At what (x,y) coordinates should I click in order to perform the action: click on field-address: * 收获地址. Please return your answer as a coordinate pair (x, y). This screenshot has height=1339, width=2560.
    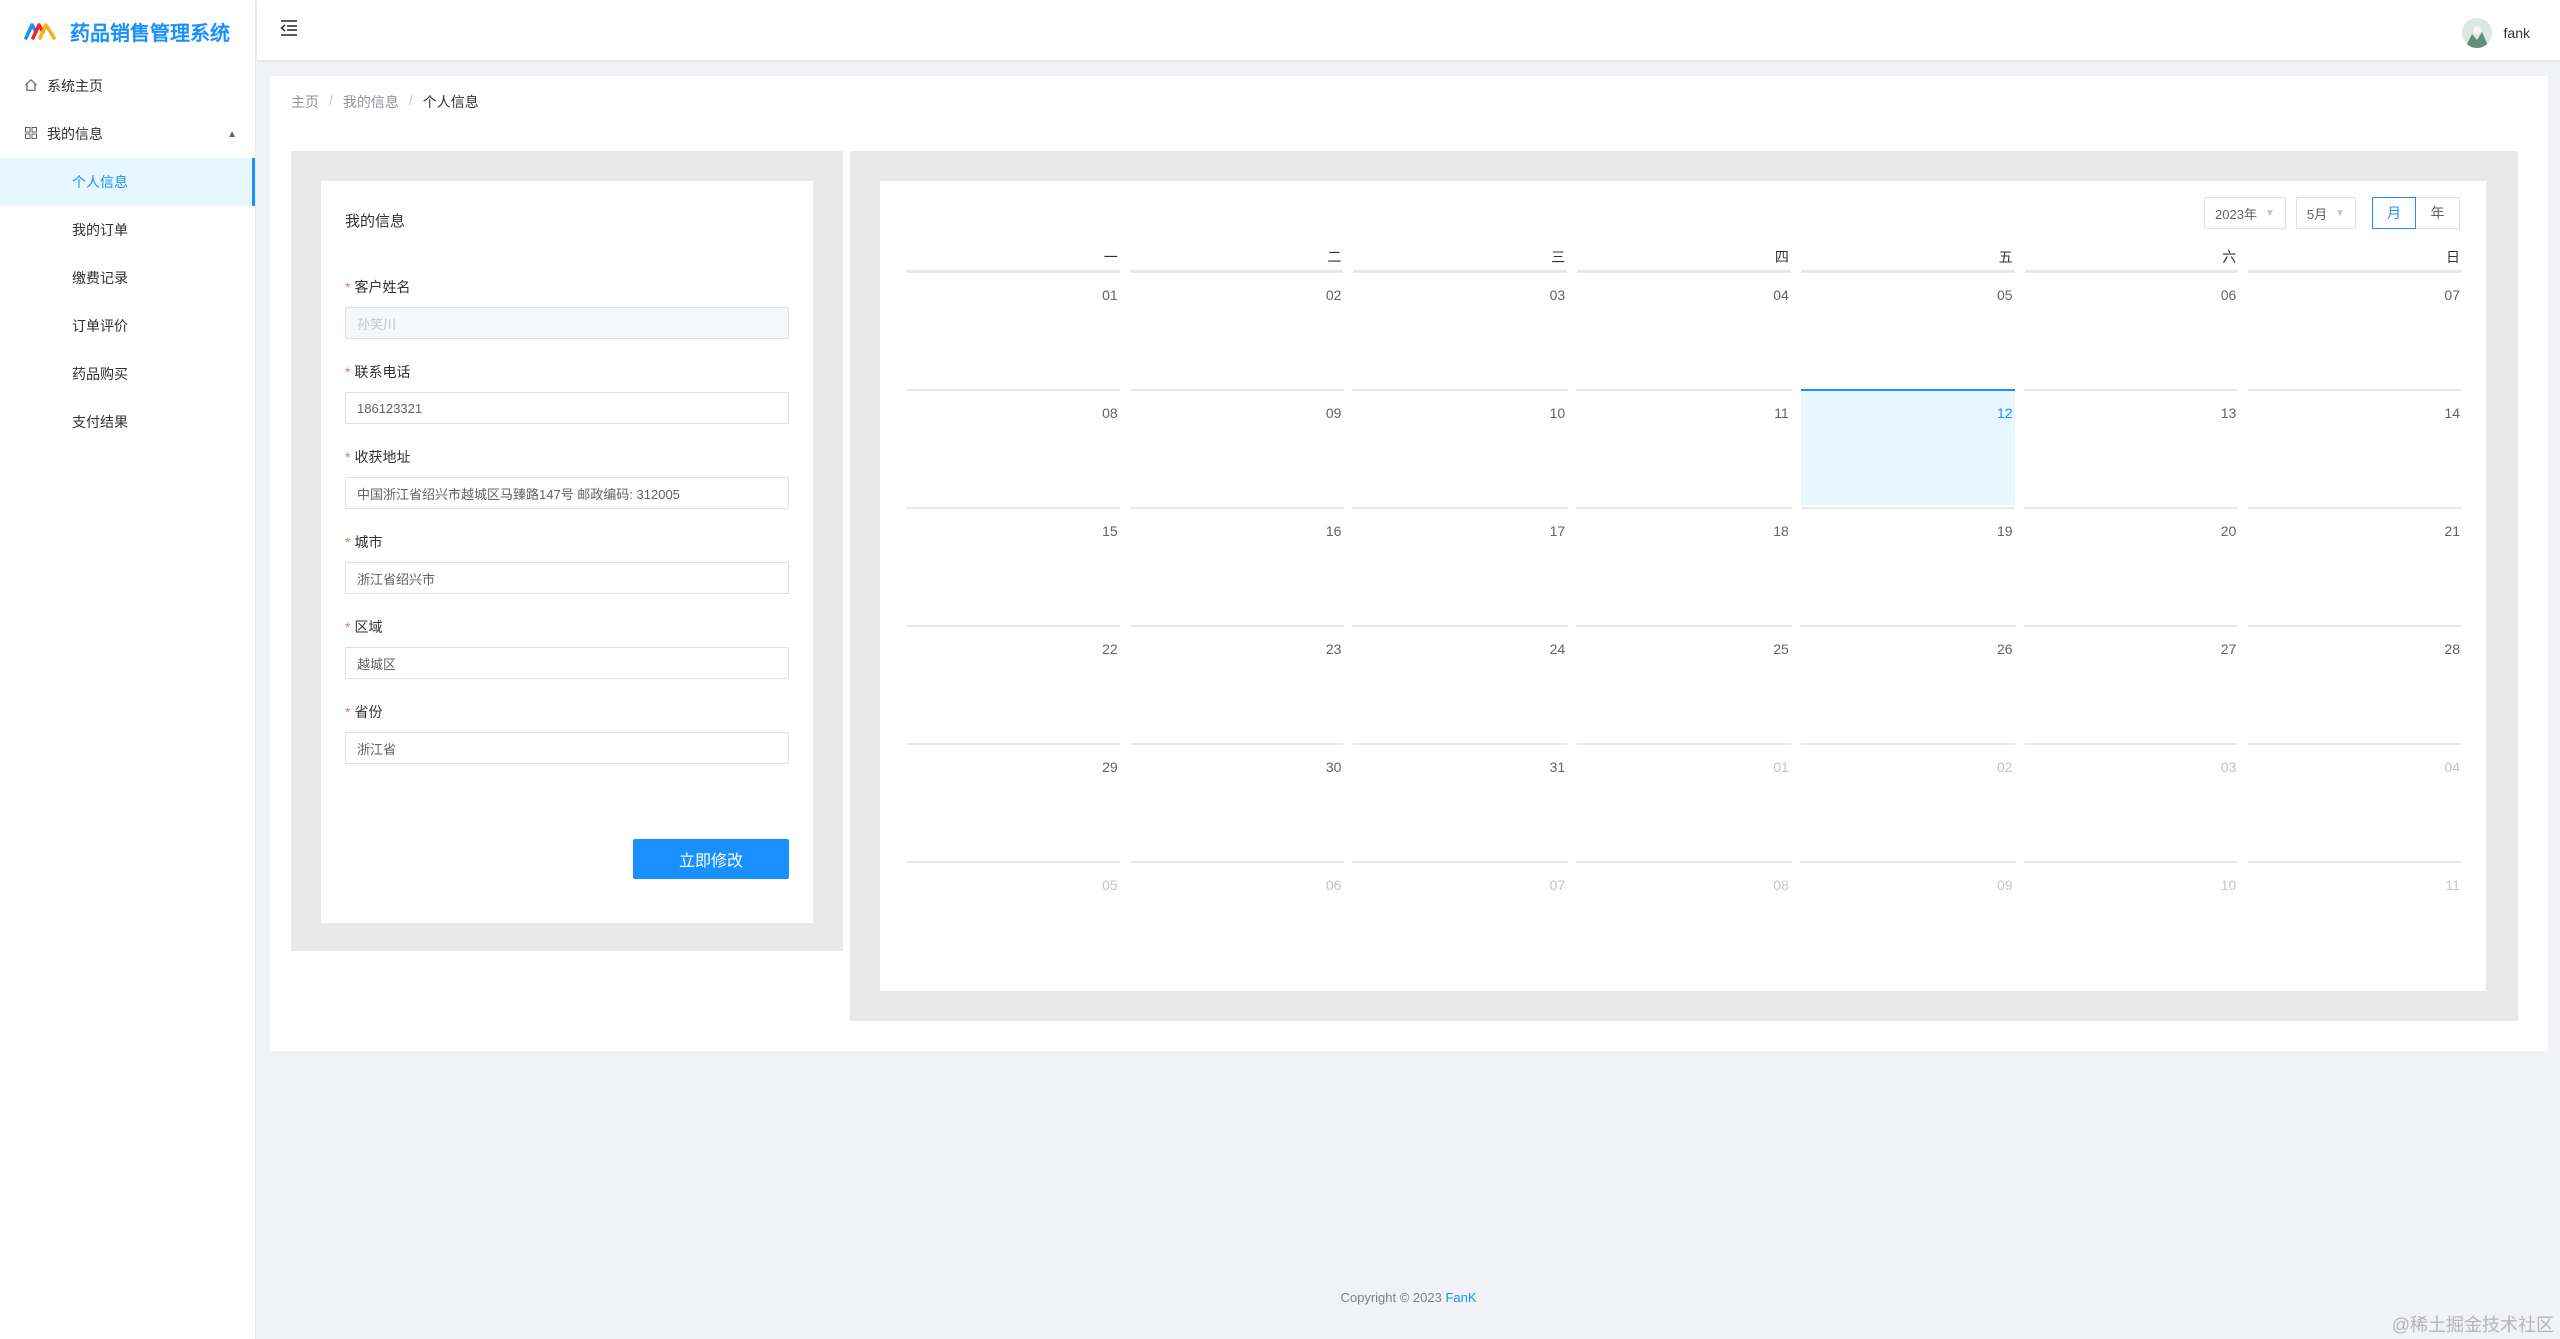
    Looking at the image, I should click on (567, 478).